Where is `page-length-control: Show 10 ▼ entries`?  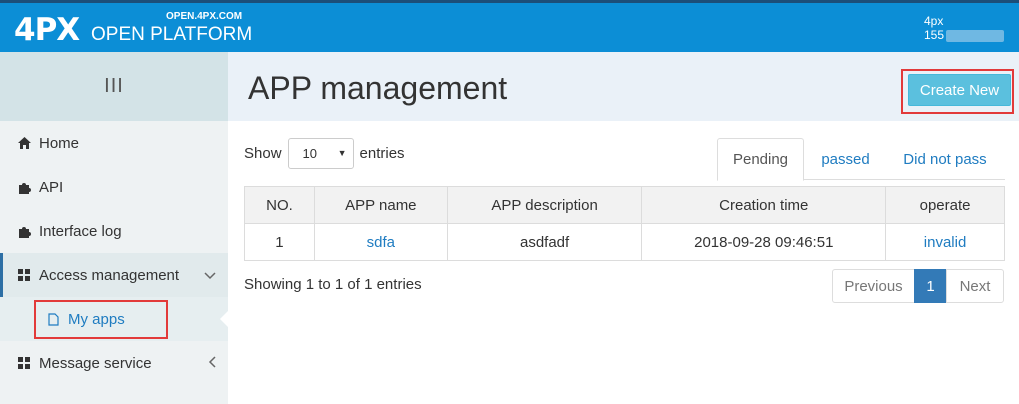
page-length-control: Show 10 ▼ entries is located at coordinates (324, 153).